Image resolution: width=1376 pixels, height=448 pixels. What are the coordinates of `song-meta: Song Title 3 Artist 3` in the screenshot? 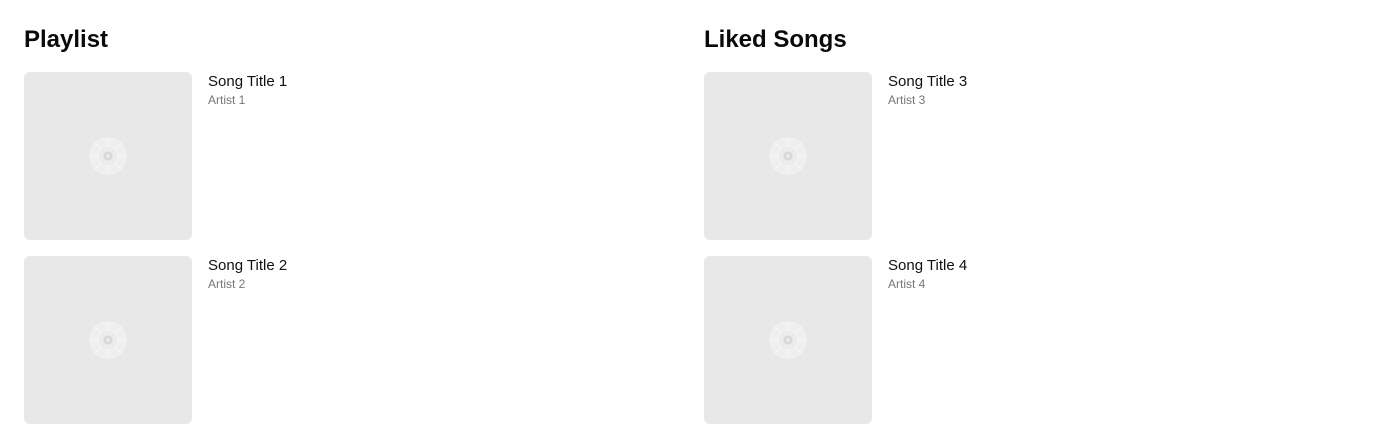 It's located at (927, 90).